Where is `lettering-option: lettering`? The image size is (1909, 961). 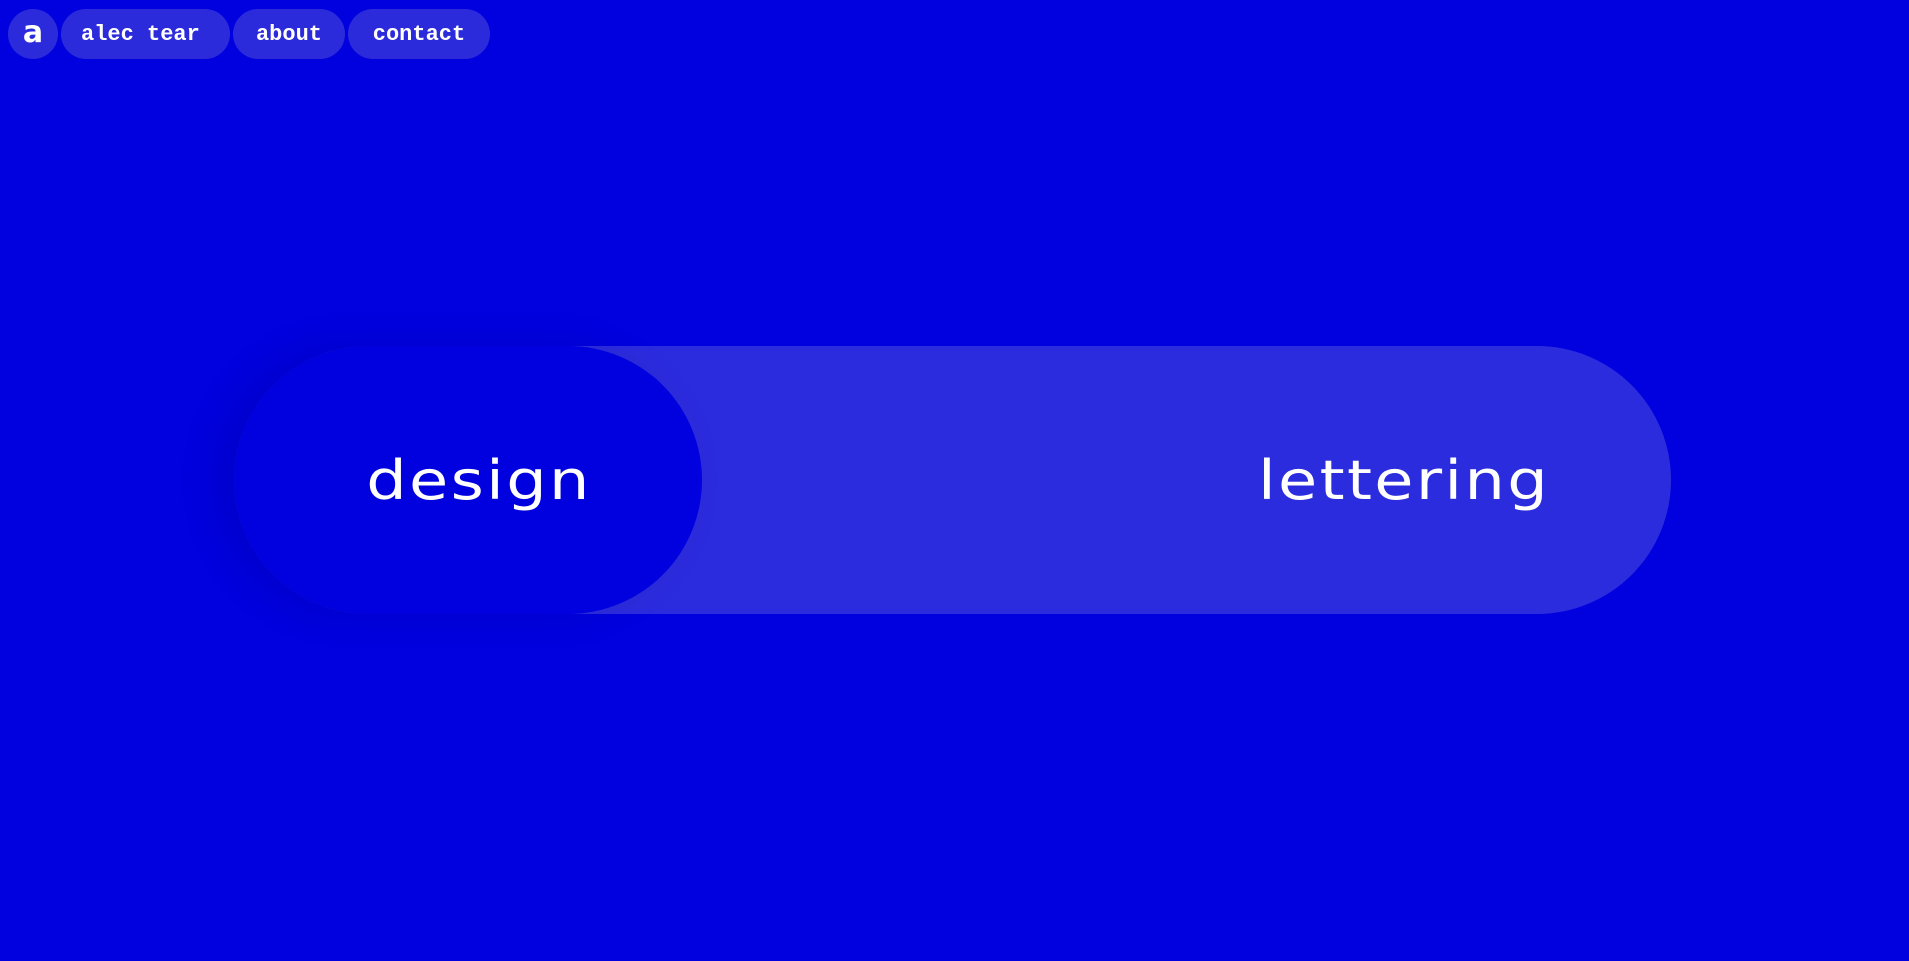 lettering-option: lettering is located at coordinates (1404, 480).